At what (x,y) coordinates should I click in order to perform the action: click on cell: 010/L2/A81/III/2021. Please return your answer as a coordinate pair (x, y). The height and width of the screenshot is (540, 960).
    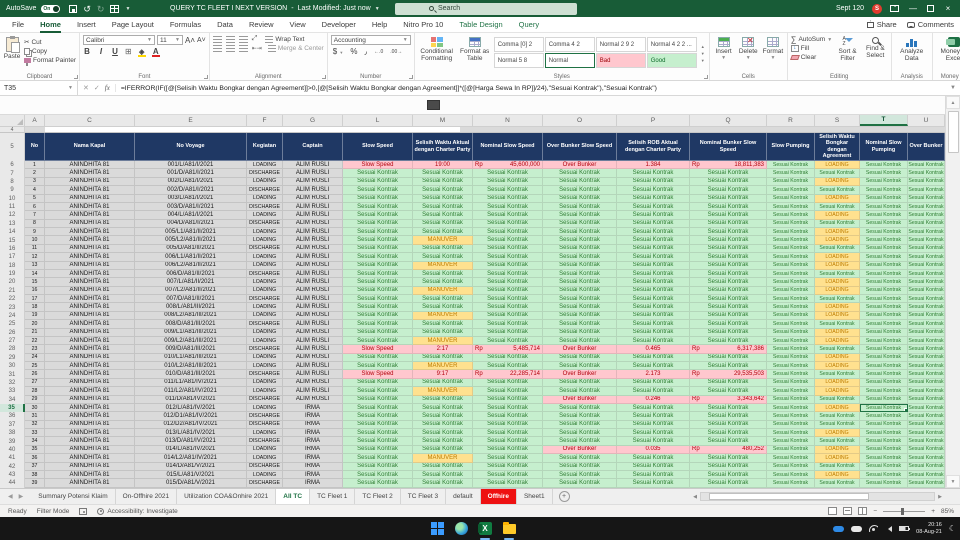
    Looking at the image, I should click on (191, 366).